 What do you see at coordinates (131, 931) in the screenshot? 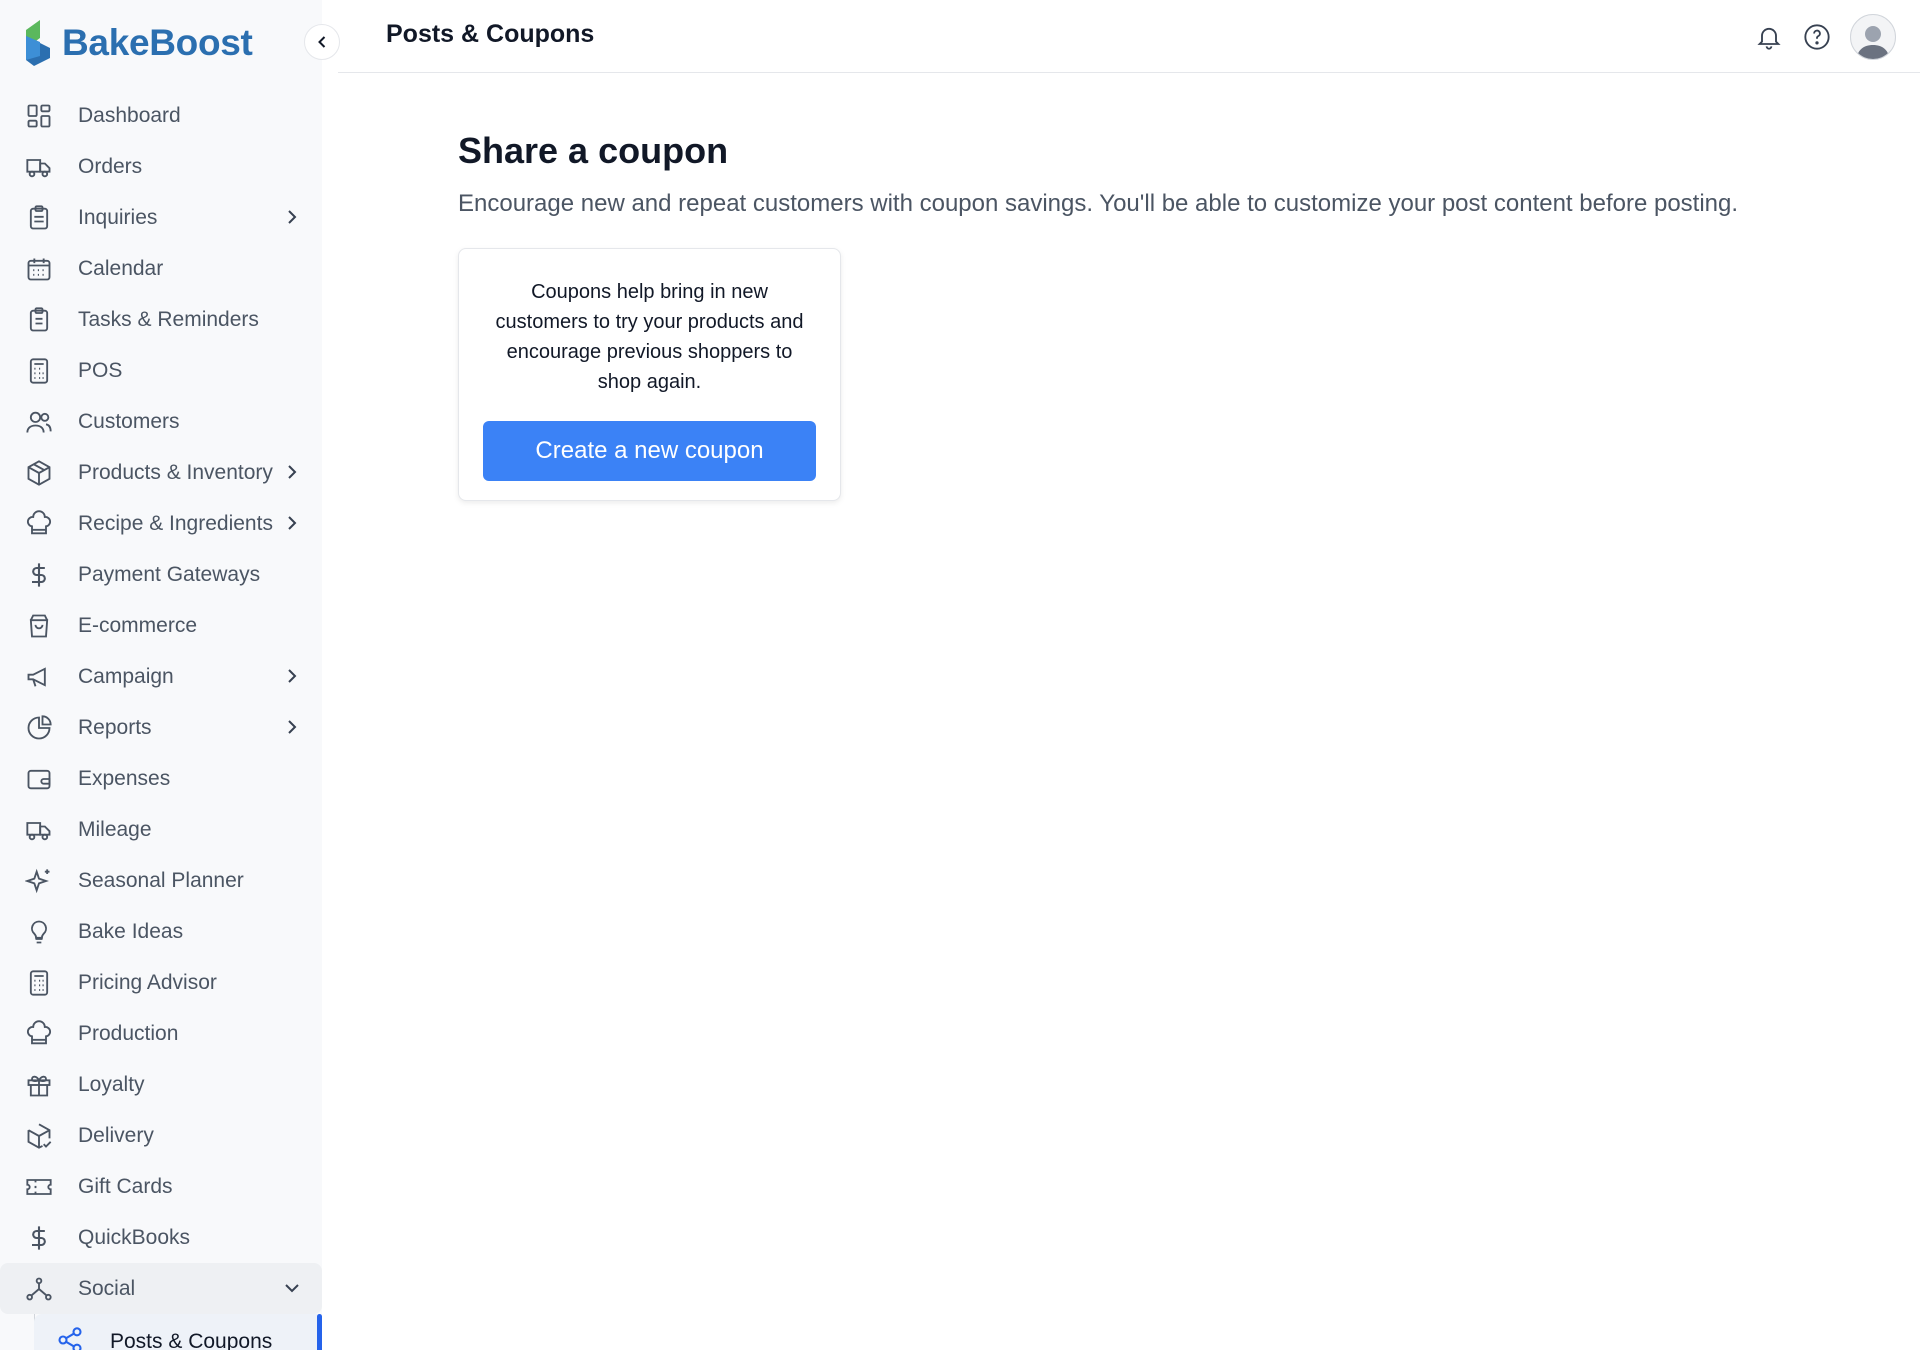
I see `sidebar-item-label: Bake Ideas` at bounding box center [131, 931].